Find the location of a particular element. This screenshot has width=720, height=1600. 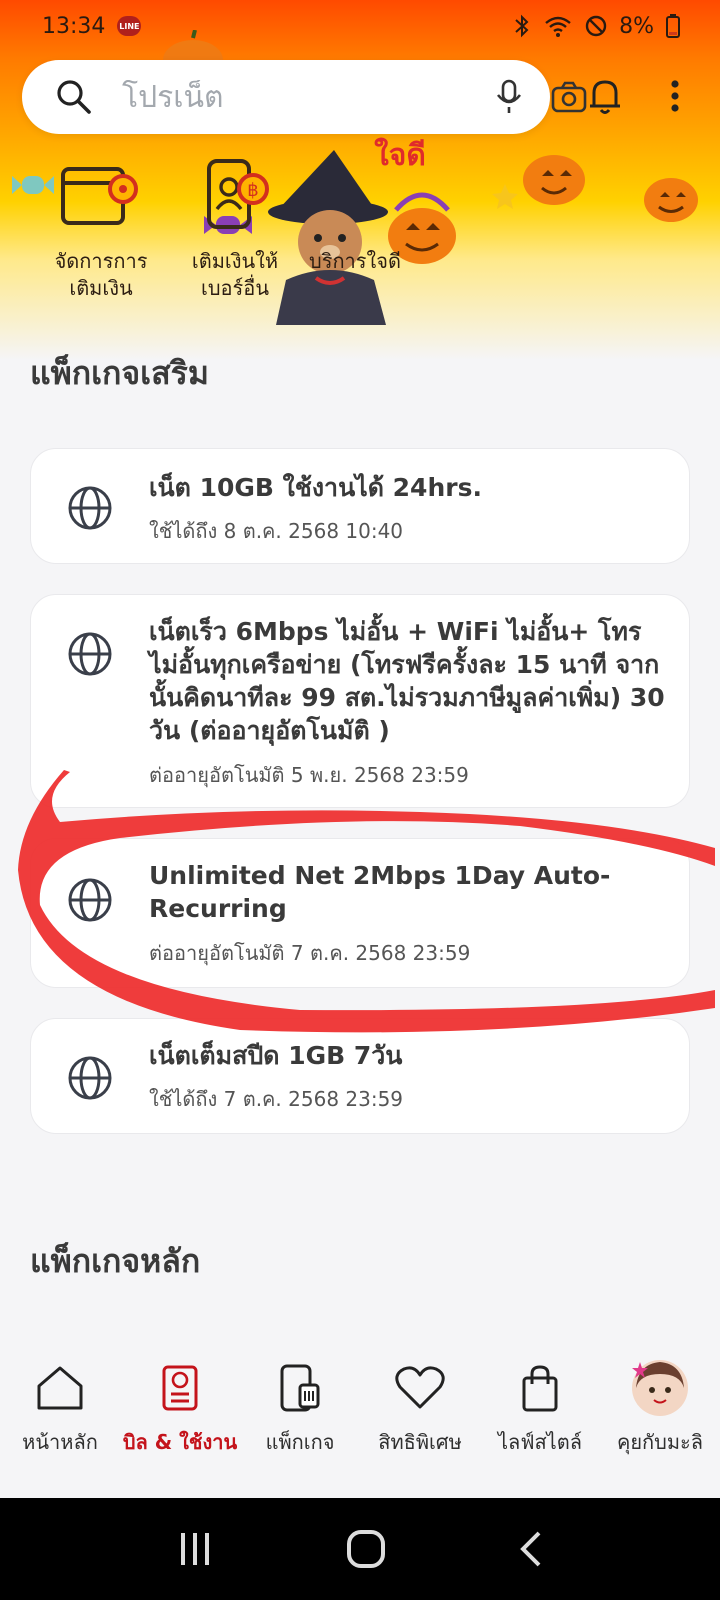

system-navigation-bar is located at coordinates (360, 1549).